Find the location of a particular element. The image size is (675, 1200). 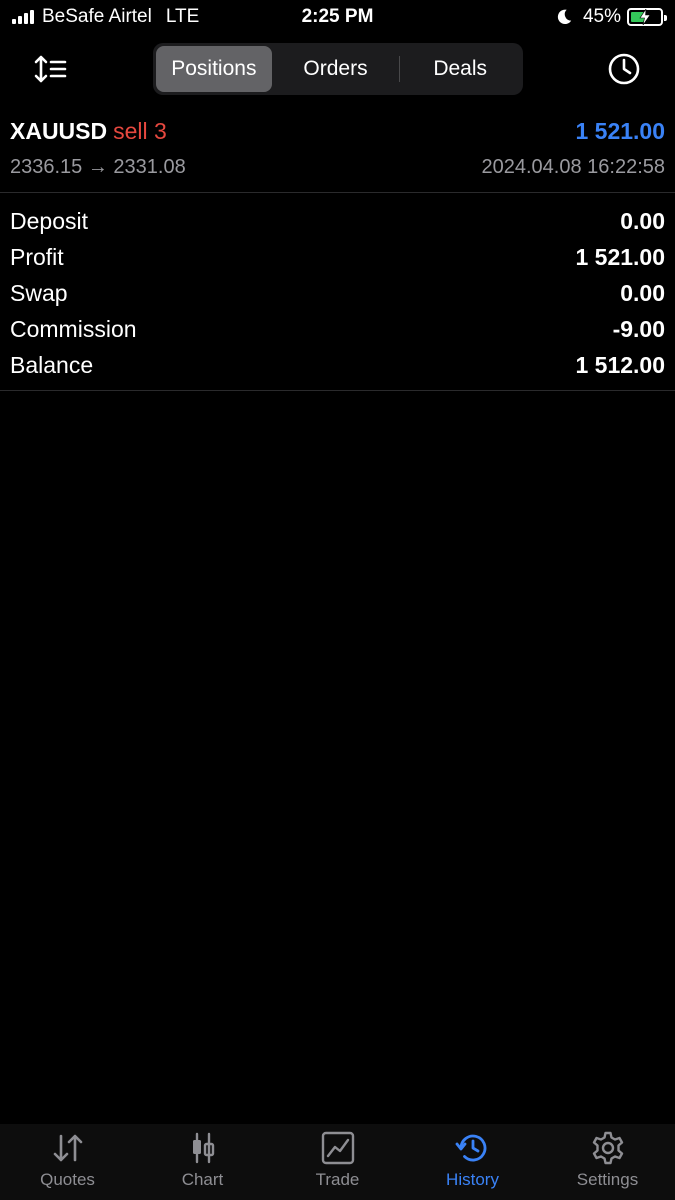

segmented-control: Positions Orders Deals is located at coordinates (338, 69).